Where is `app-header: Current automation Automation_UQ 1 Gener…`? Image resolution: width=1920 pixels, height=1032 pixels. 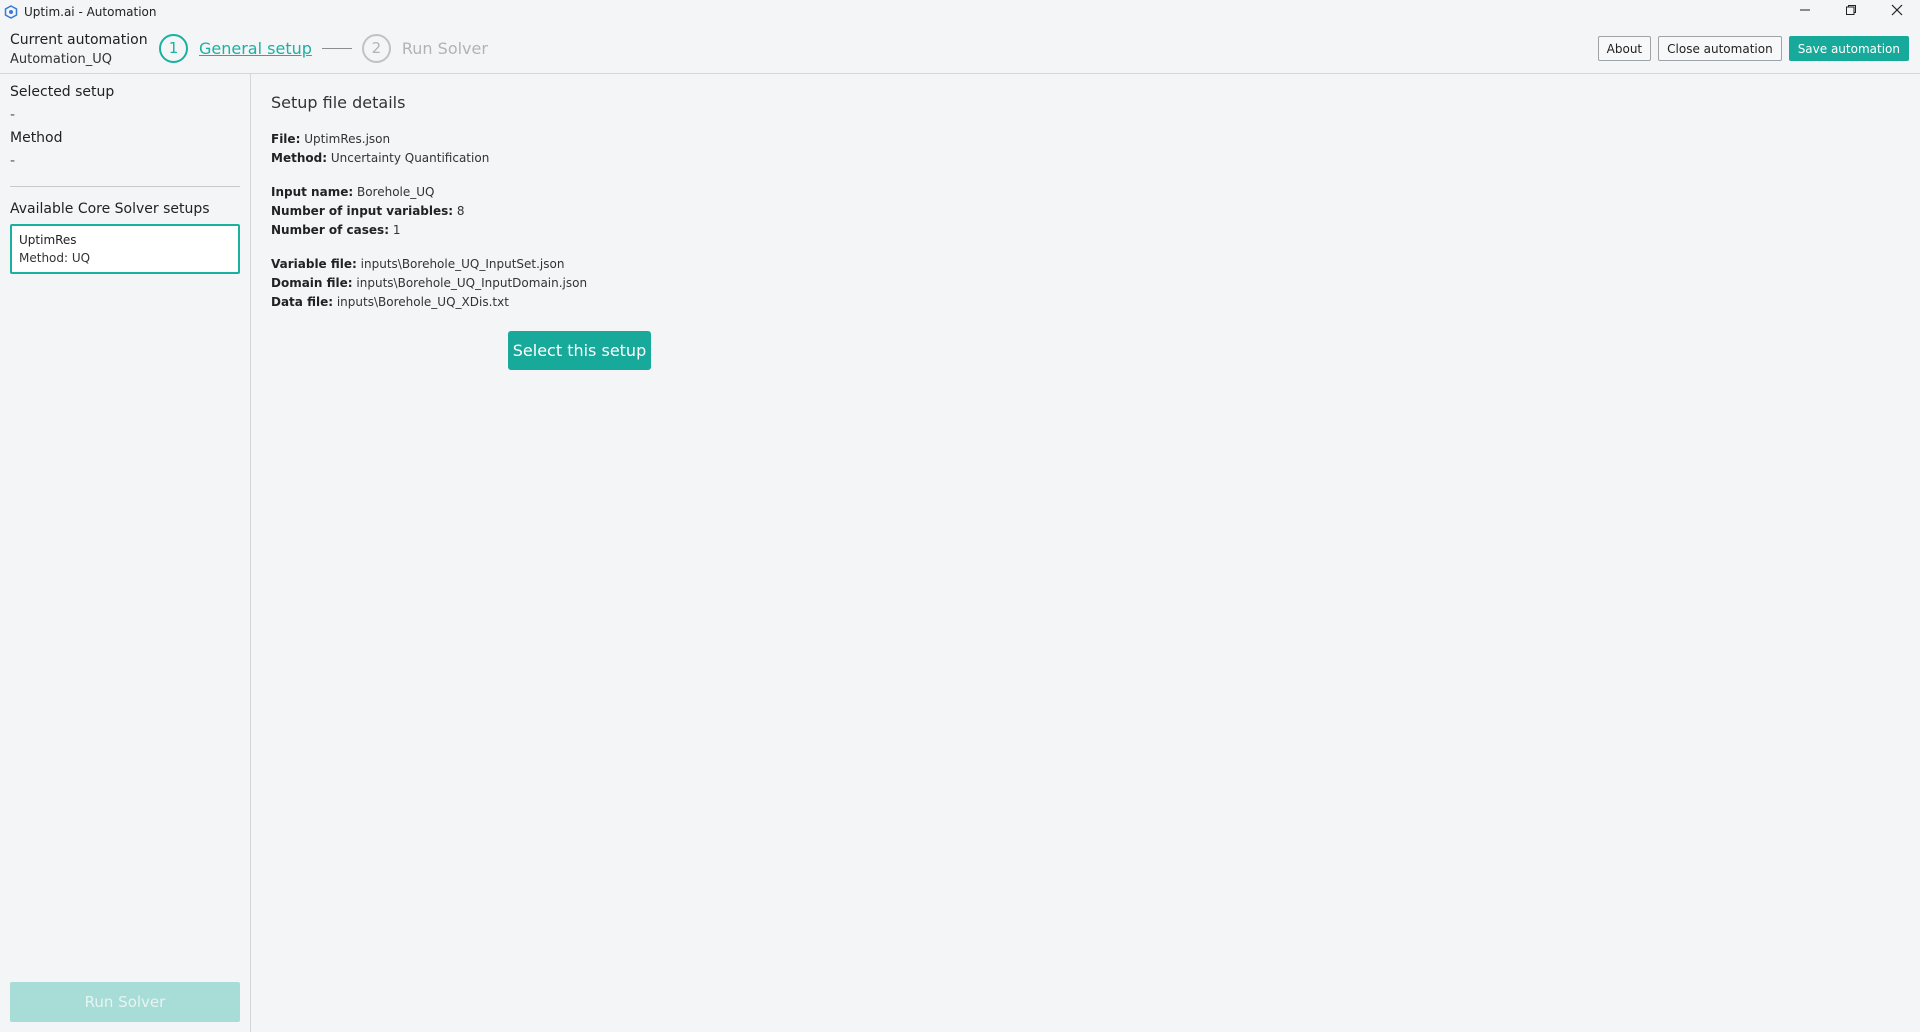
app-header: Current automation Automation_UQ 1 Gener… is located at coordinates (960, 48).